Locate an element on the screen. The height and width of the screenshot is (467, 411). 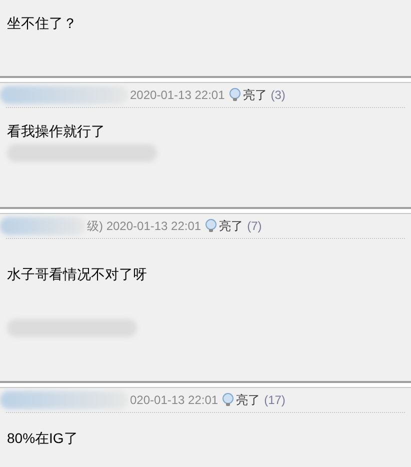
post-text: 80%在IG了 is located at coordinates (43, 438).